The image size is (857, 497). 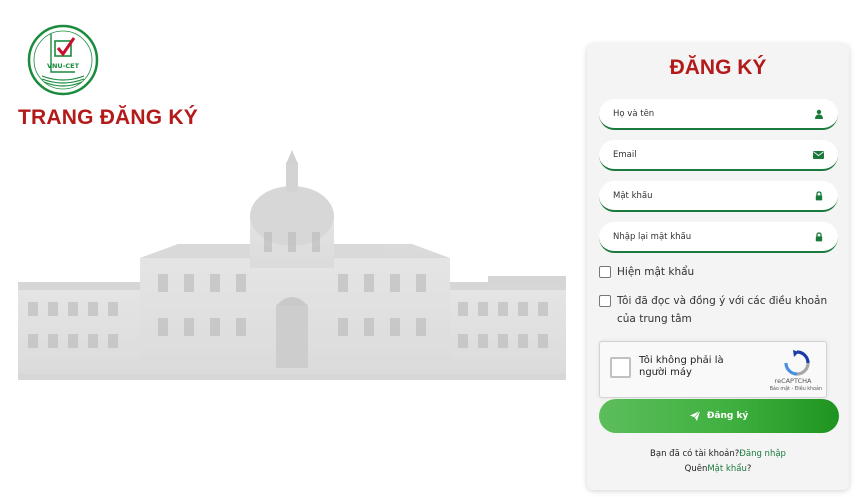 What do you see at coordinates (63, 66) in the screenshot?
I see `logo-text: VNU-CET` at bounding box center [63, 66].